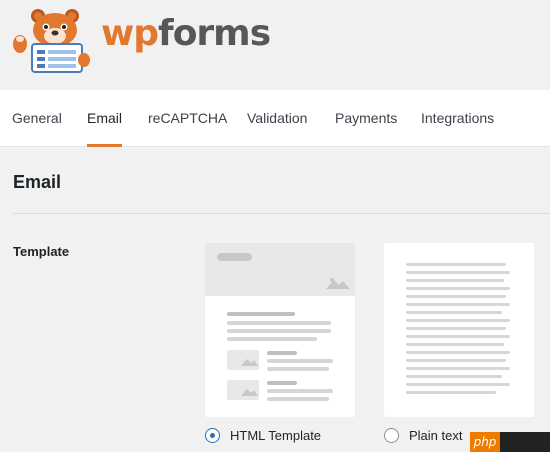 The image size is (550, 452). I want to click on tab-general: General, so click(37, 118).